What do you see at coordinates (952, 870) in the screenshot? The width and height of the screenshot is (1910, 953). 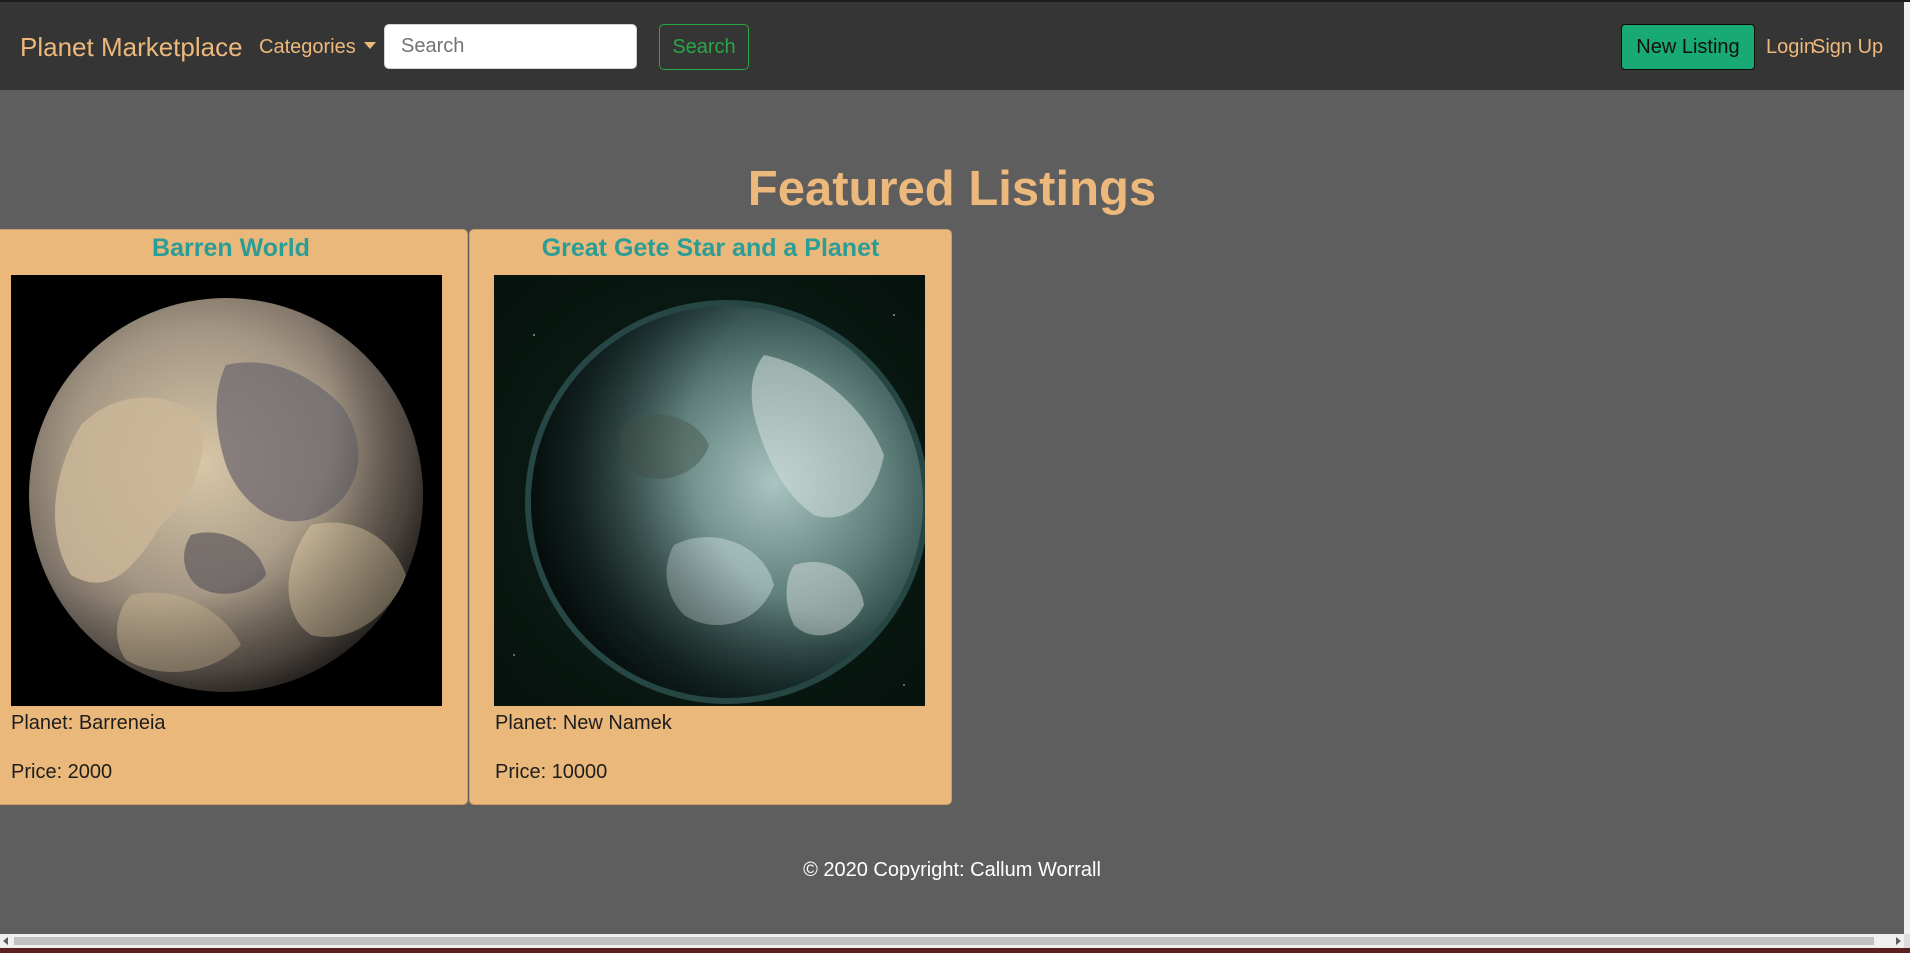 I see `footer-copyright: © 2020 Copyright: Callum Worrall` at bounding box center [952, 870].